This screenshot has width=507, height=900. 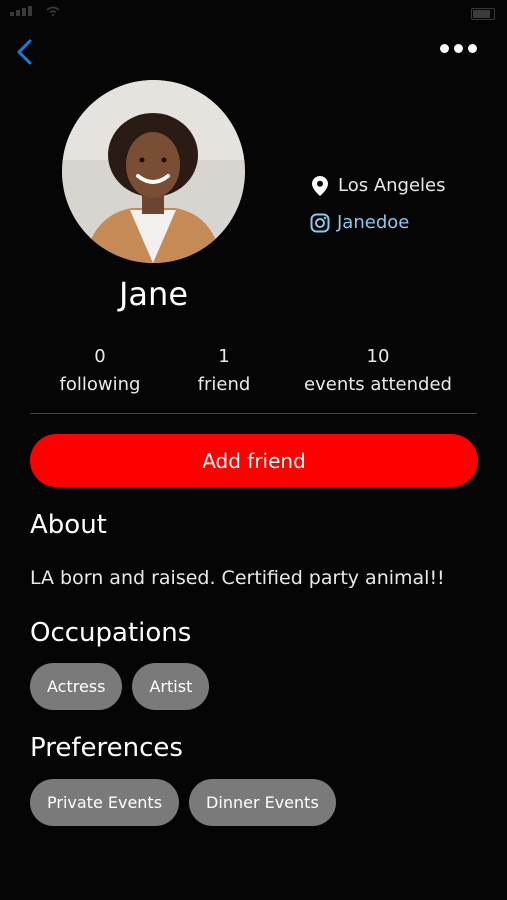 I want to click on stat-following: 0 following, so click(x=100, y=371).